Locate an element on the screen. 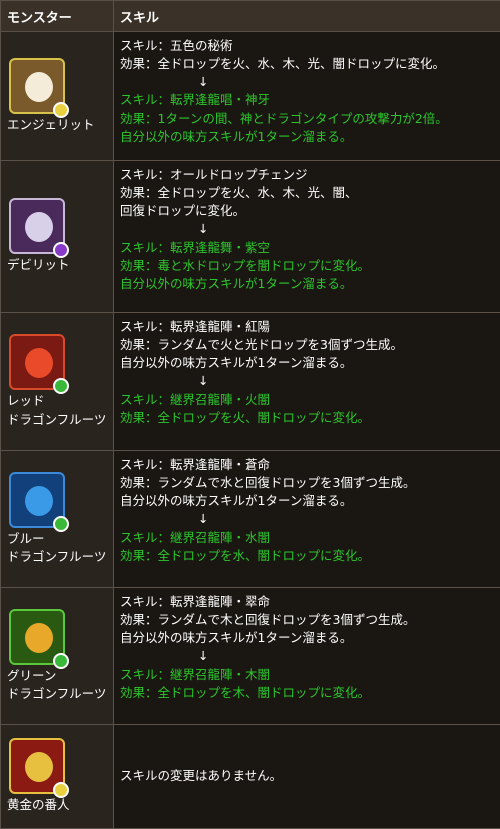 The width and height of the screenshot is (500, 829). green-dragonfruit-icon is located at coordinates (37, 637).